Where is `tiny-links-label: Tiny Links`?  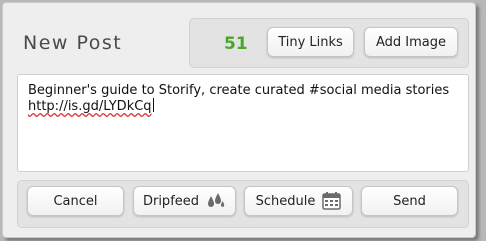
tiny-links-label: Tiny Links is located at coordinates (310, 42).